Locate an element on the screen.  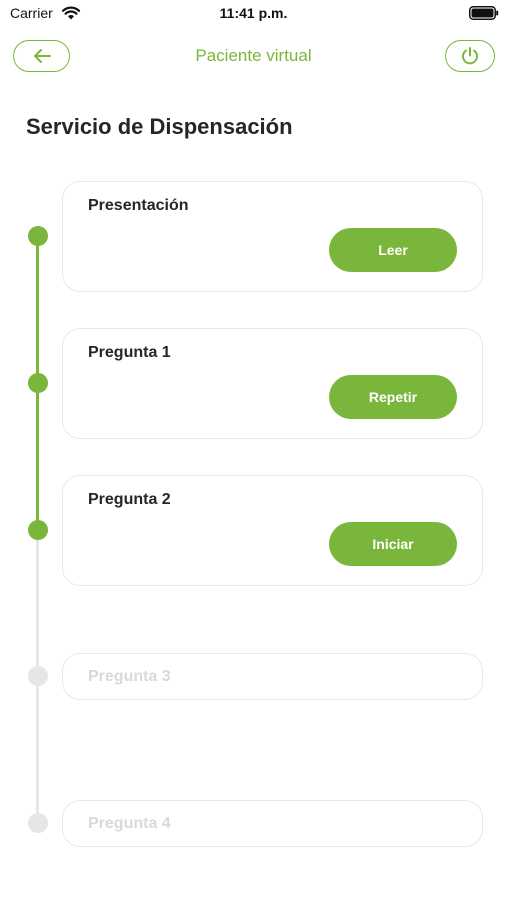
step-card-pregunta-3: Pregunta 3 is located at coordinates (272, 676).